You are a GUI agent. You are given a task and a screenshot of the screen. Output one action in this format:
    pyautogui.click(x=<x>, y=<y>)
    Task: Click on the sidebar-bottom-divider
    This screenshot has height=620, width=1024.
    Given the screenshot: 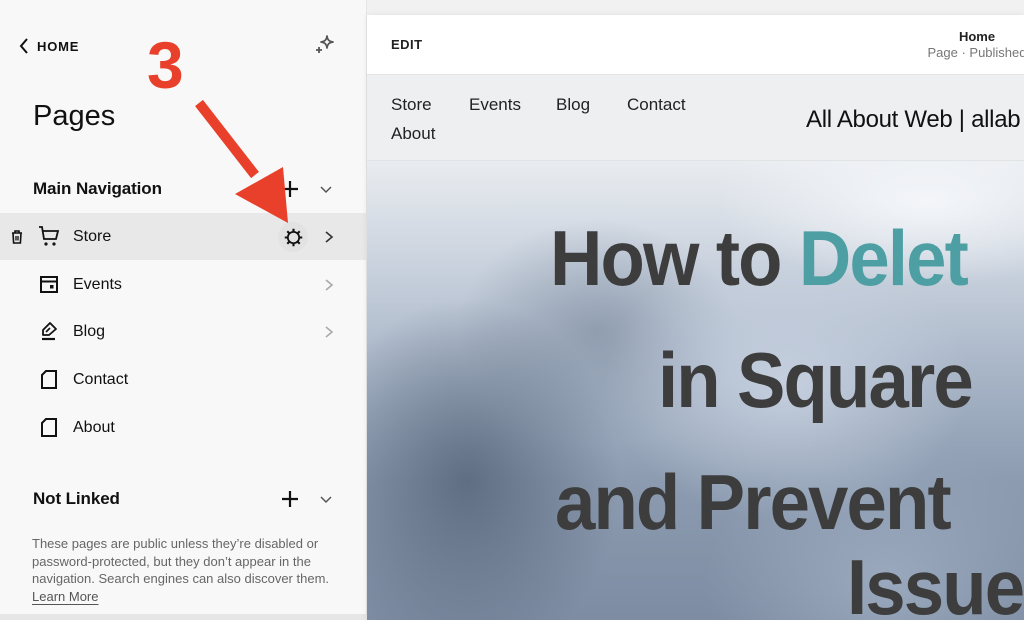 What is the action you would take?
    pyautogui.click(x=183, y=617)
    